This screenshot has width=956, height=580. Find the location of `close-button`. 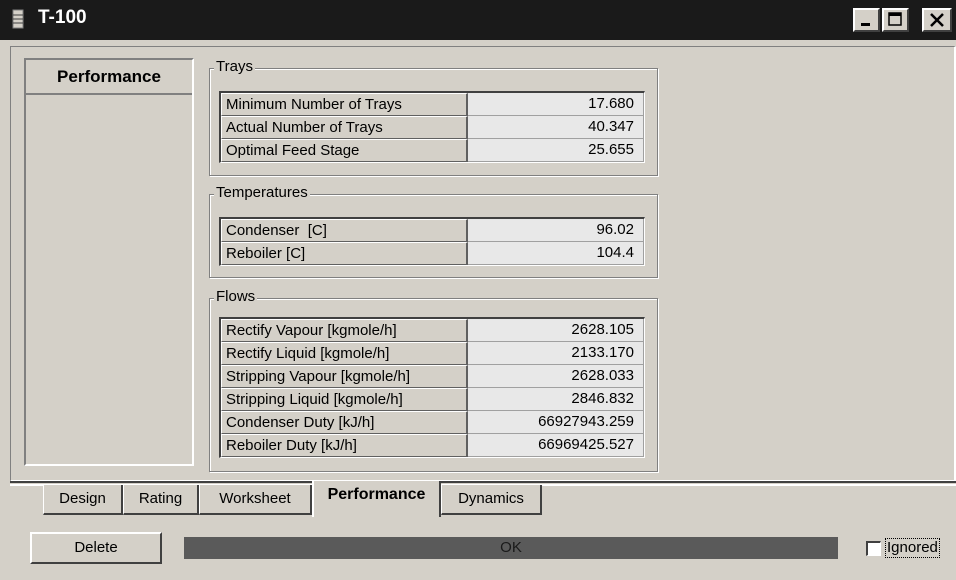

close-button is located at coordinates (937, 20).